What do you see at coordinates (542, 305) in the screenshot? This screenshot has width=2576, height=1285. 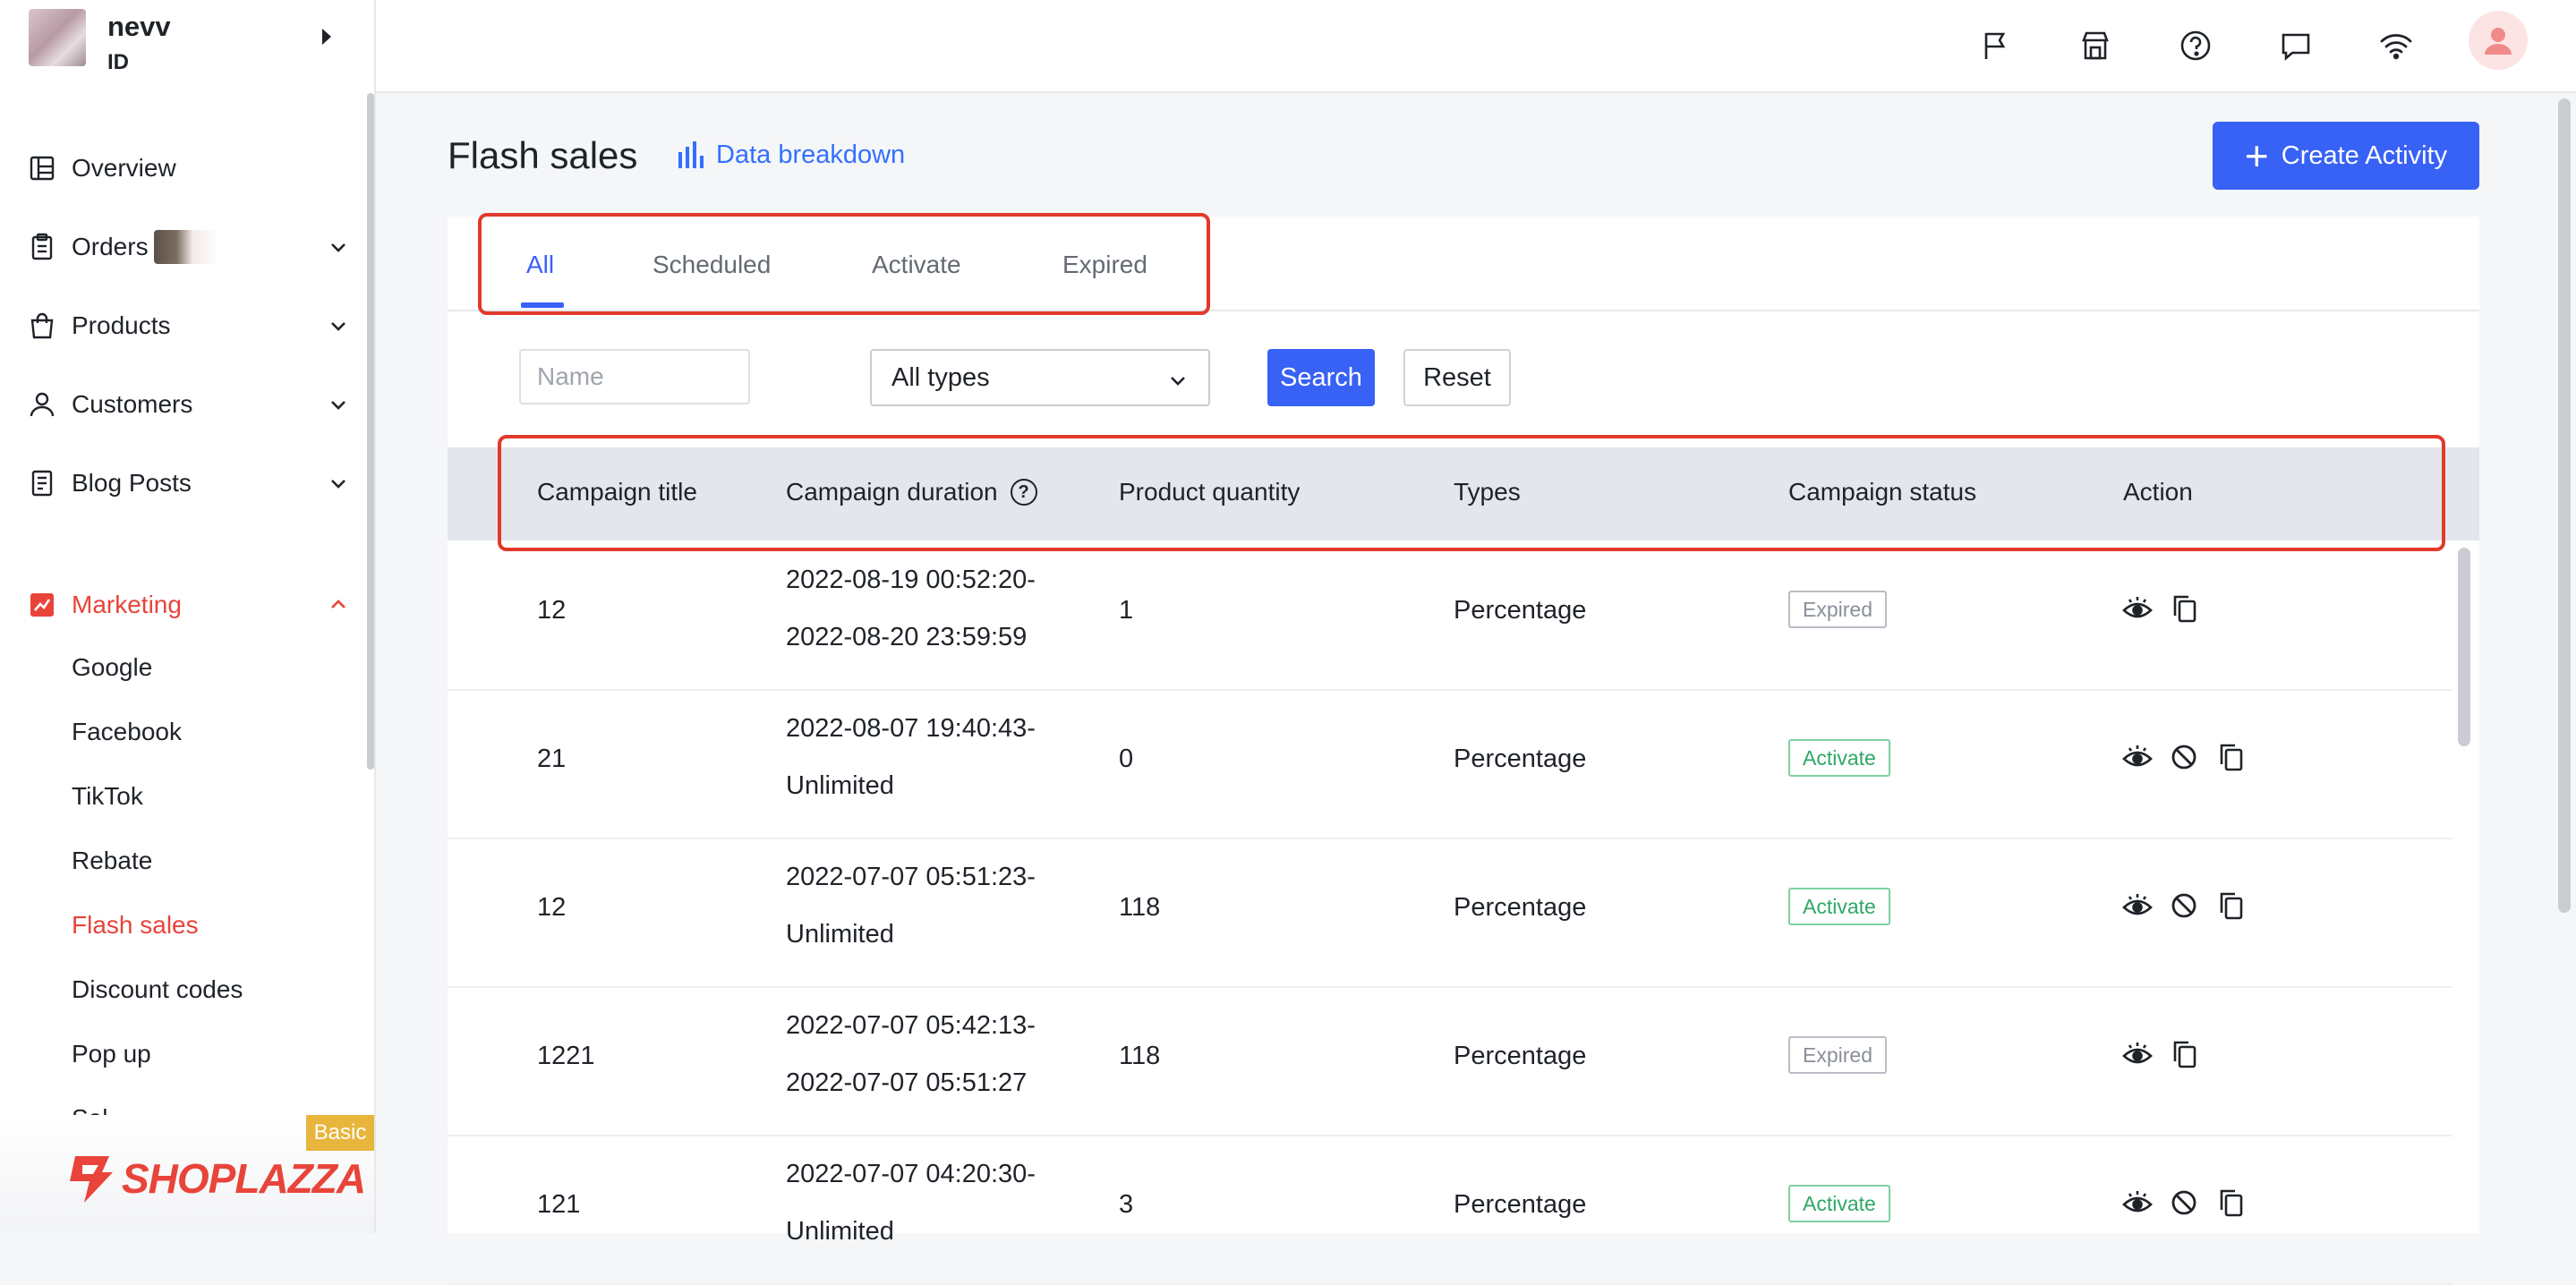 I see `active-tab-indicator` at bounding box center [542, 305].